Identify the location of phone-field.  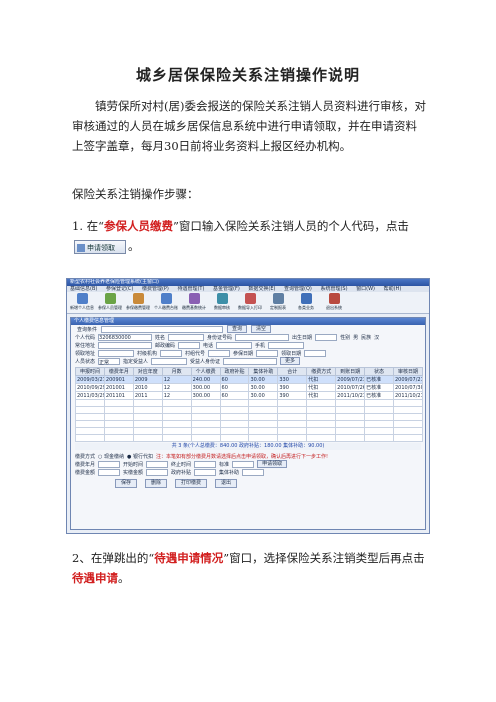
(234, 345).